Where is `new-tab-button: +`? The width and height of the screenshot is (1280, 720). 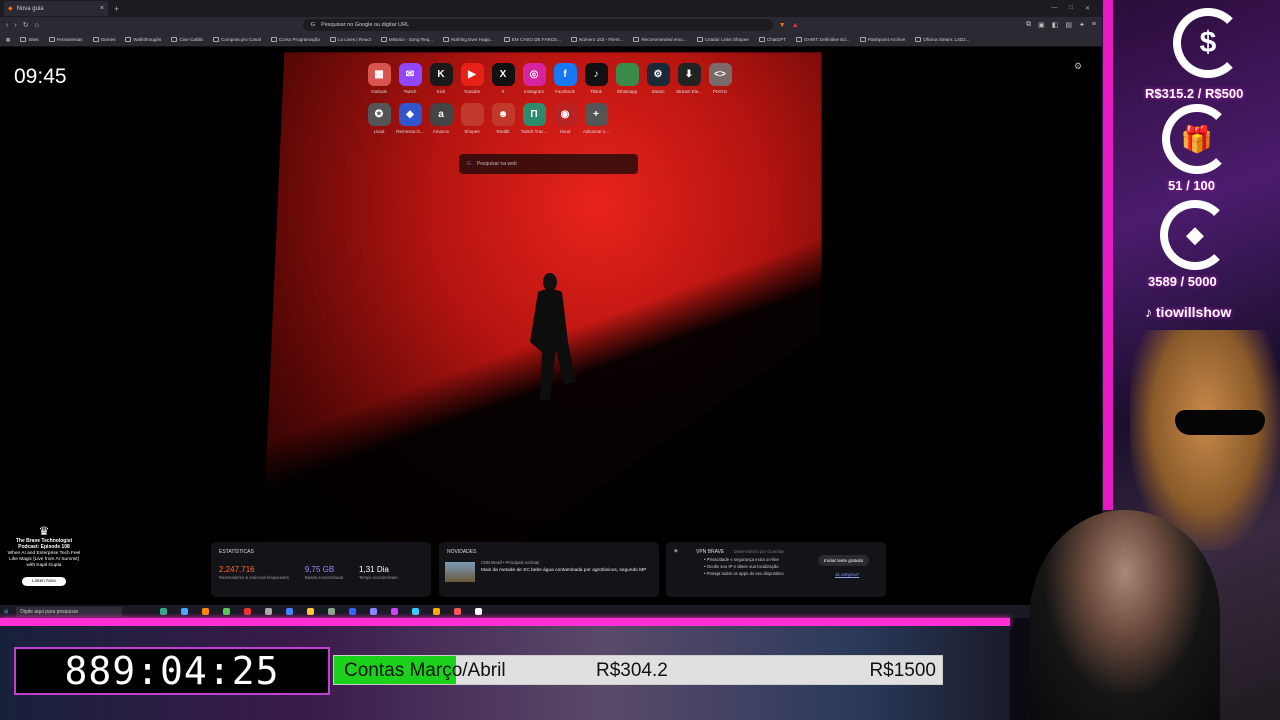 new-tab-button: + is located at coordinates (116, 9).